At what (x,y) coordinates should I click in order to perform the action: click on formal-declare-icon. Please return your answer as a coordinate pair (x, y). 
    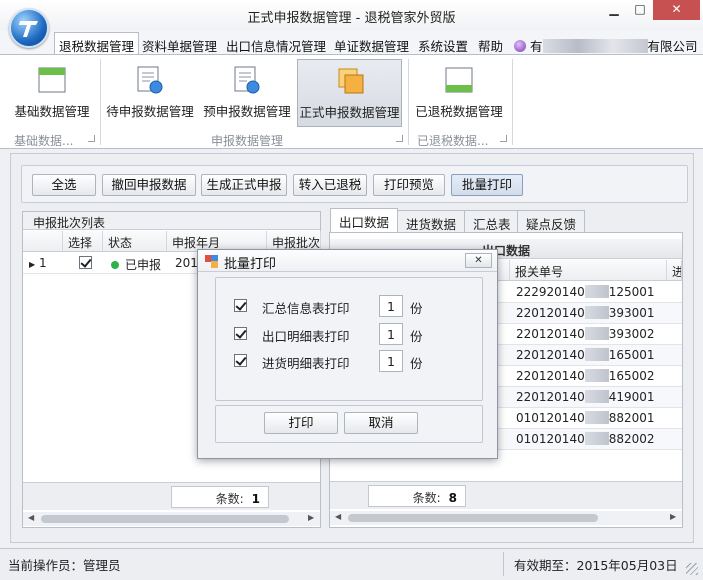
    Looking at the image, I should click on (350, 81).